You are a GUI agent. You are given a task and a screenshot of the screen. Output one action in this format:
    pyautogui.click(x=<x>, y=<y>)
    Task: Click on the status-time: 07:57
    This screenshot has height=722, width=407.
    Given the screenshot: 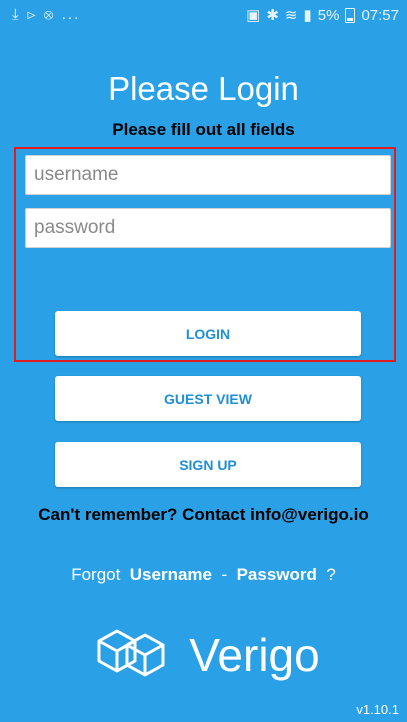 What is the action you would take?
    pyautogui.click(x=380, y=15)
    